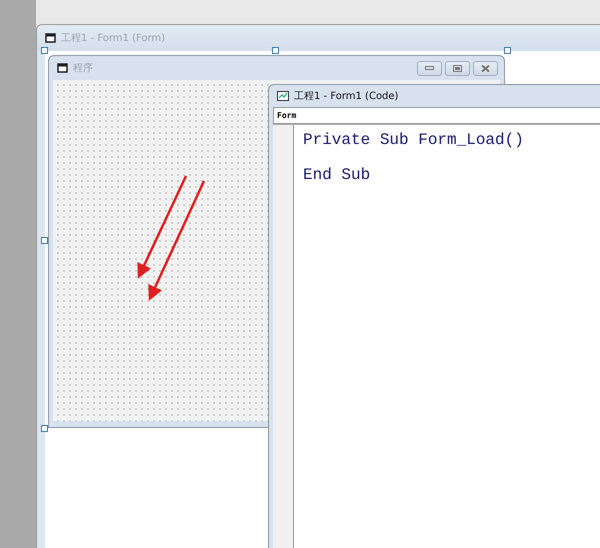 Image resolution: width=600 pixels, height=548 pixels. I want to click on maximize-button, so click(457, 68).